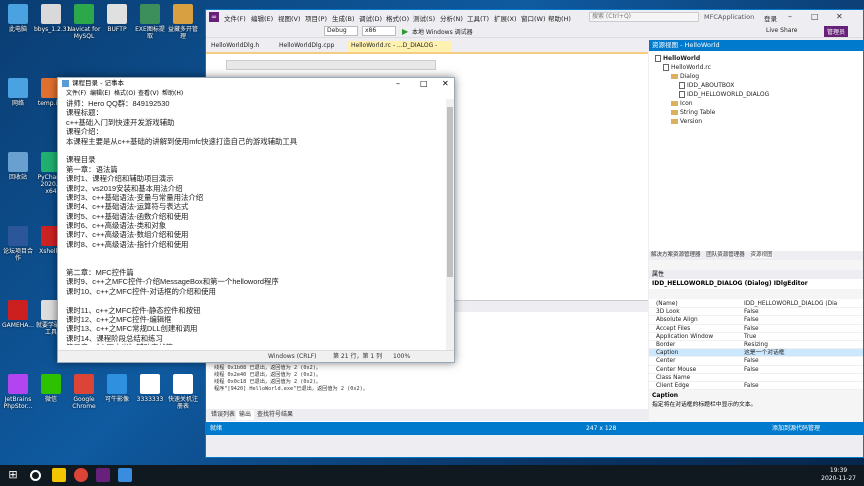 Image resolution: width=864 pixels, height=486 pixels. What do you see at coordinates (148, 94) in the screenshot?
I see `notepad-menu-item: 查看(V)` at bounding box center [148, 94].